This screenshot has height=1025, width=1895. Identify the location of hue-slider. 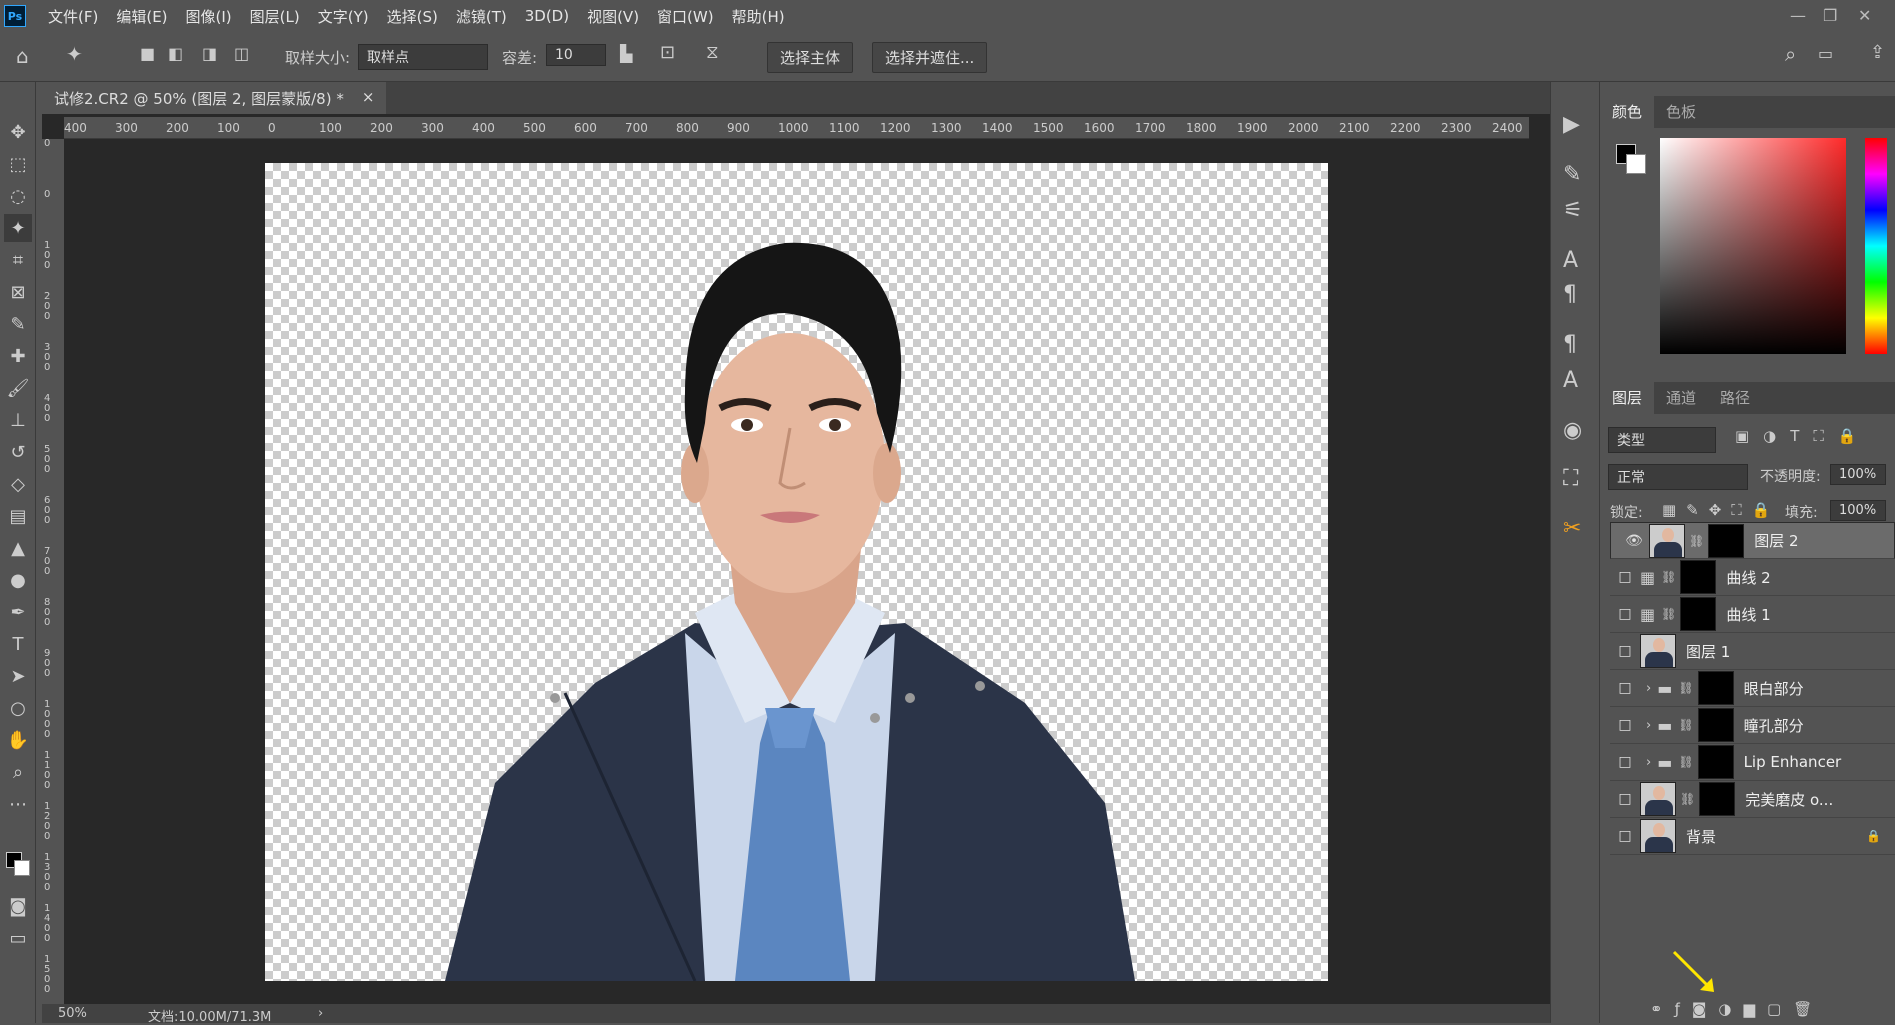
(1876, 246).